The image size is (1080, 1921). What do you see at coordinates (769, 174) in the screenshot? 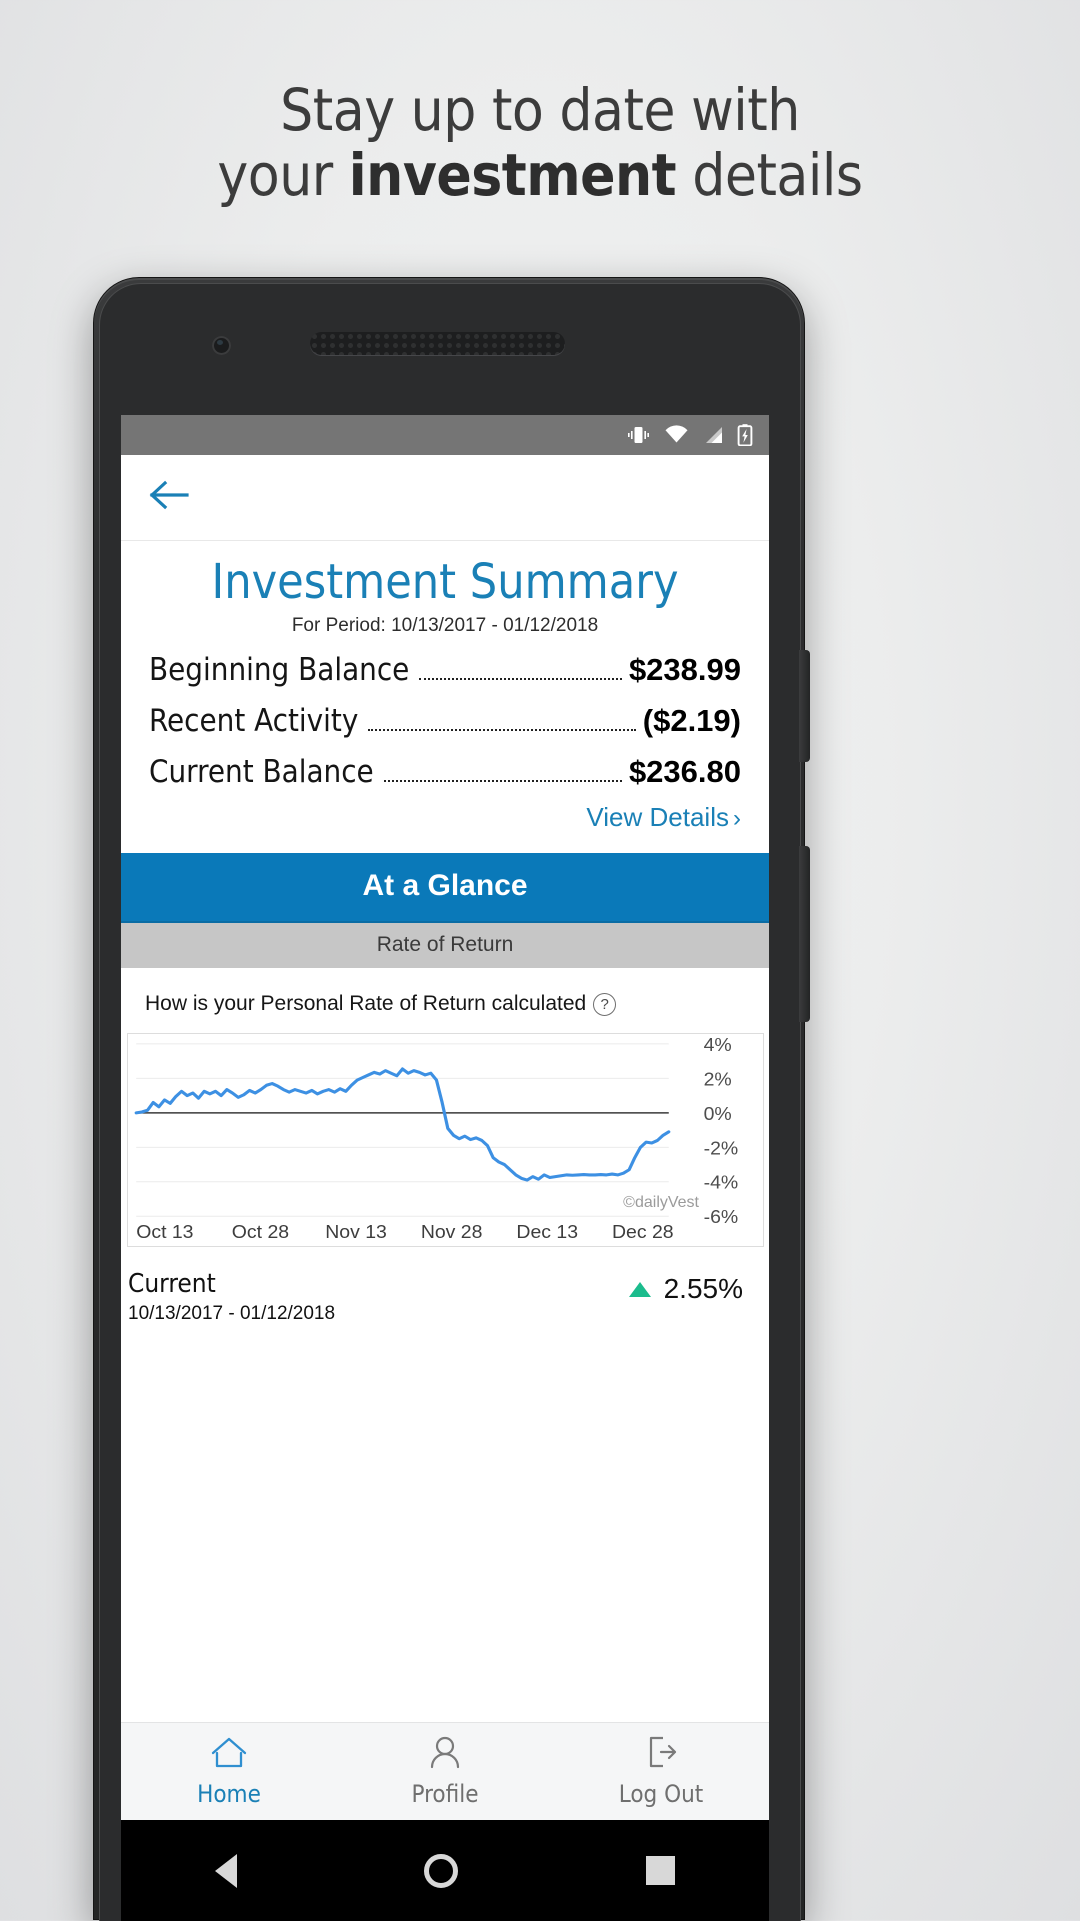
I see `promo-line-2-post: details` at bounding box center [769, 174].